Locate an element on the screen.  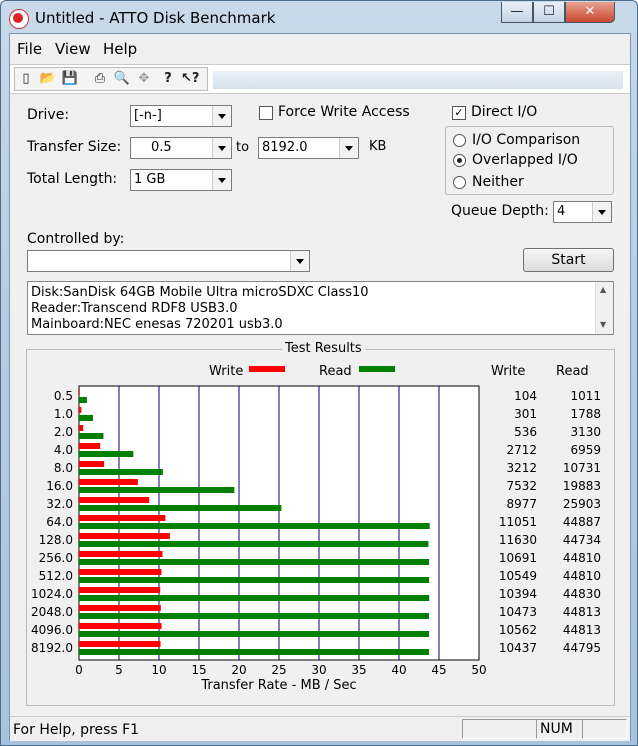
y-tick-label: 64.0 is located at coordinates (59, 522).